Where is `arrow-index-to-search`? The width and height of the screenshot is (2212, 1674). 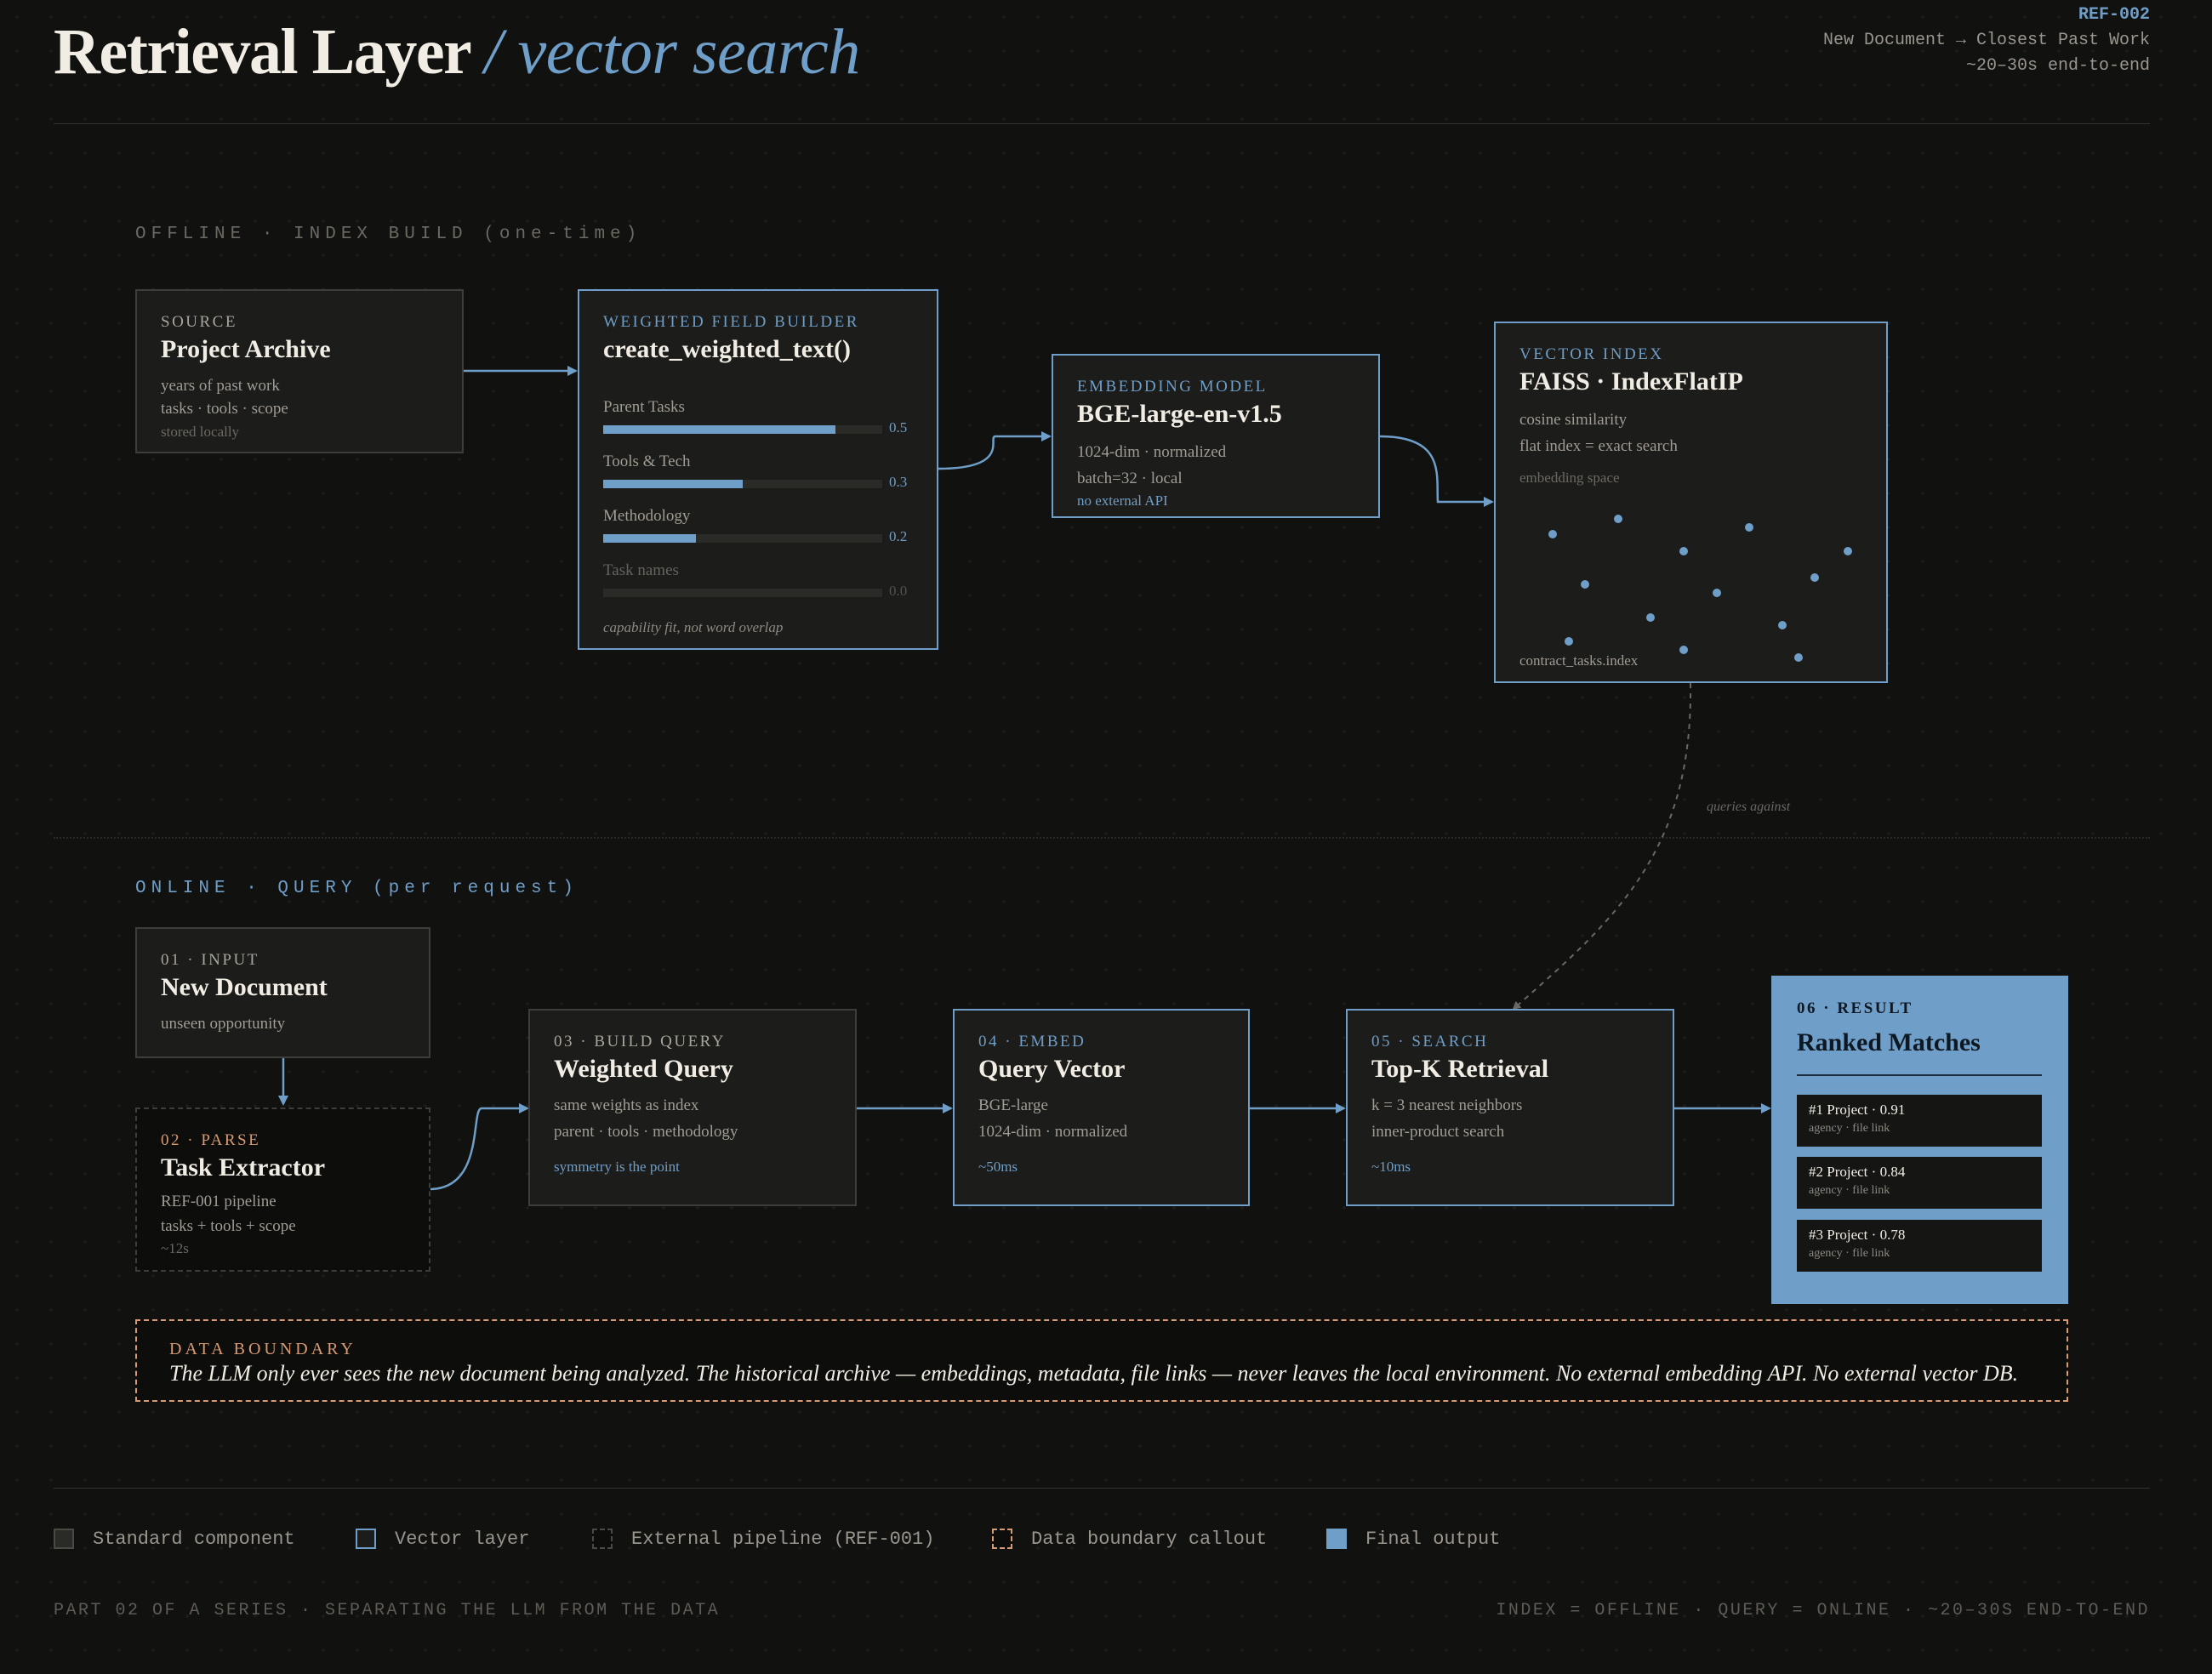 arrow-index-to-search is located at coordinates (1602, 846).